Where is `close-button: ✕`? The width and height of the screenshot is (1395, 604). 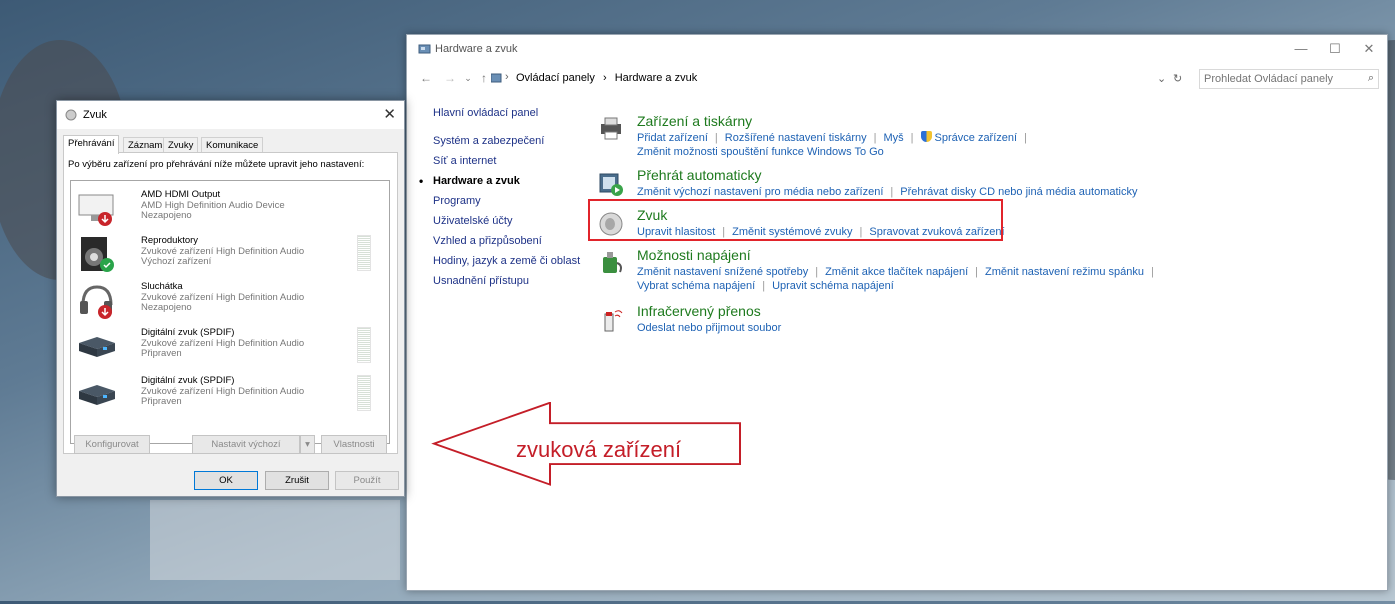 close-button: ✕ is located at coordinates (1369, 49).